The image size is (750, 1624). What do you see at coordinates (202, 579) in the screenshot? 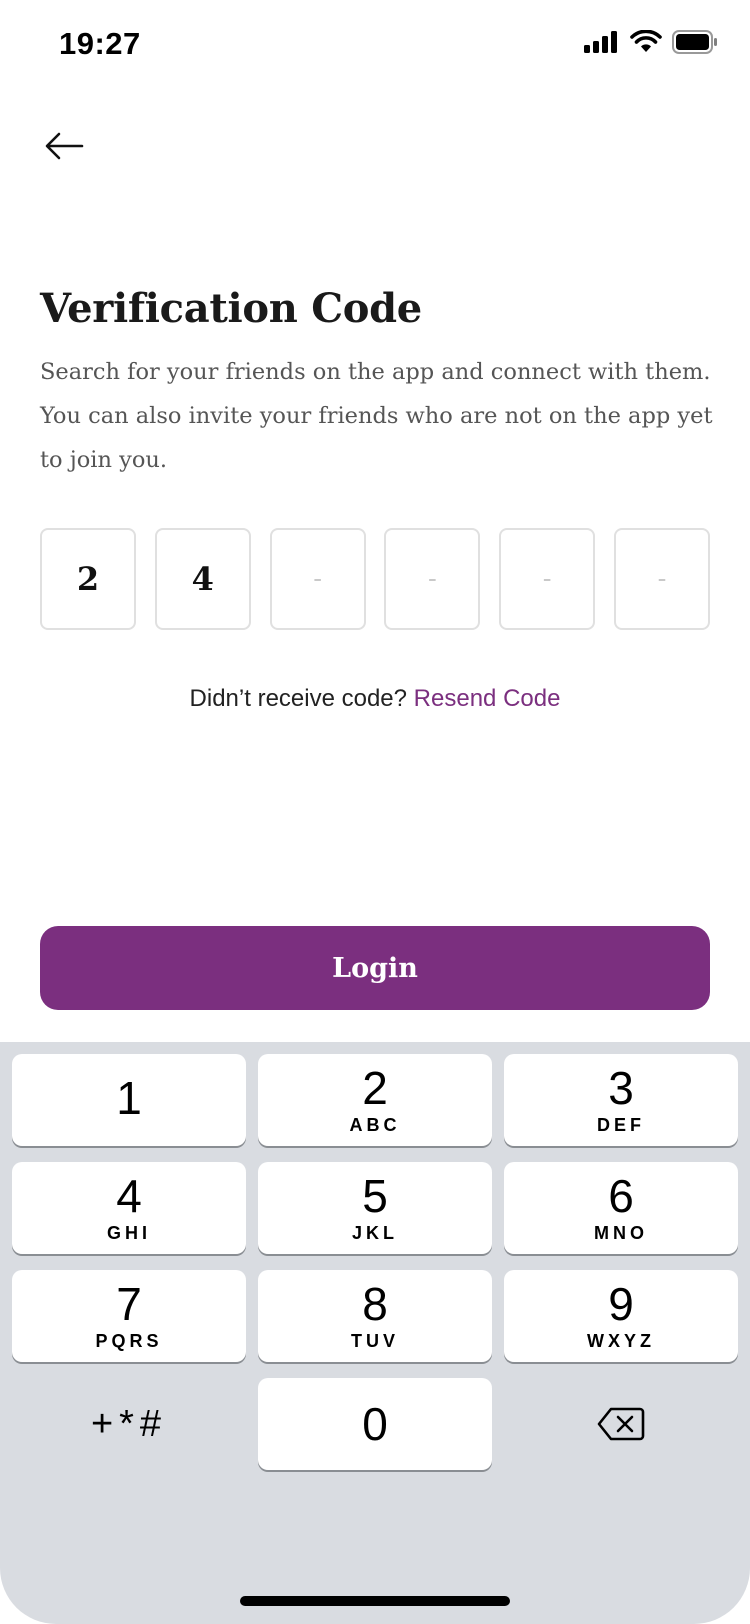
I see `code-digit-2: 4` at bounding box center [202, 579].